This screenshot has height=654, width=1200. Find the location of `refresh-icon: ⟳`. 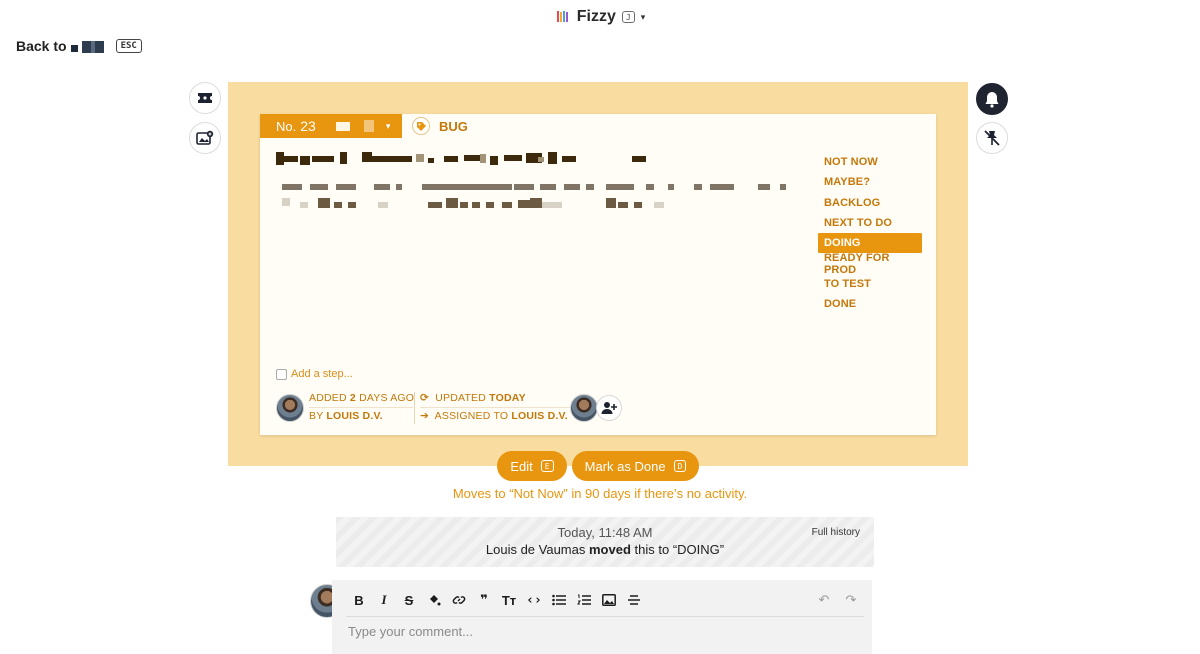

refresh-icon: ⟳ is located at coordinates (424, 398).